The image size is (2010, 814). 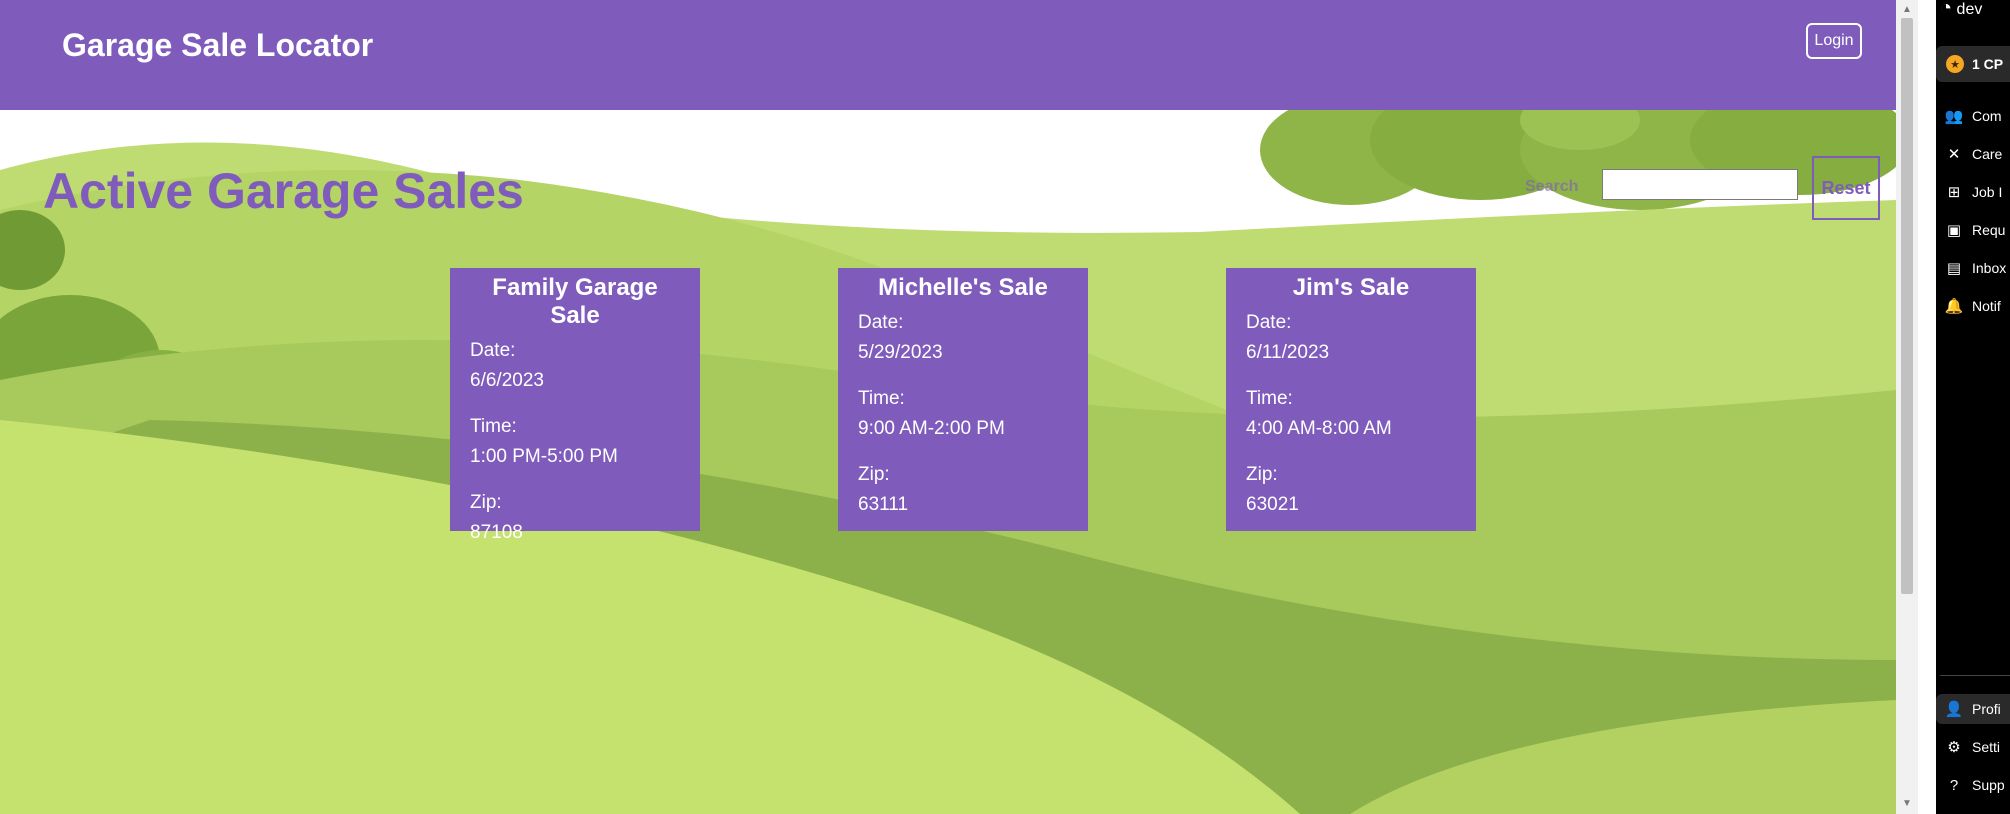 I want to click on scroll-down-arrow-icon: ▼, so click(x=1907, y=803).